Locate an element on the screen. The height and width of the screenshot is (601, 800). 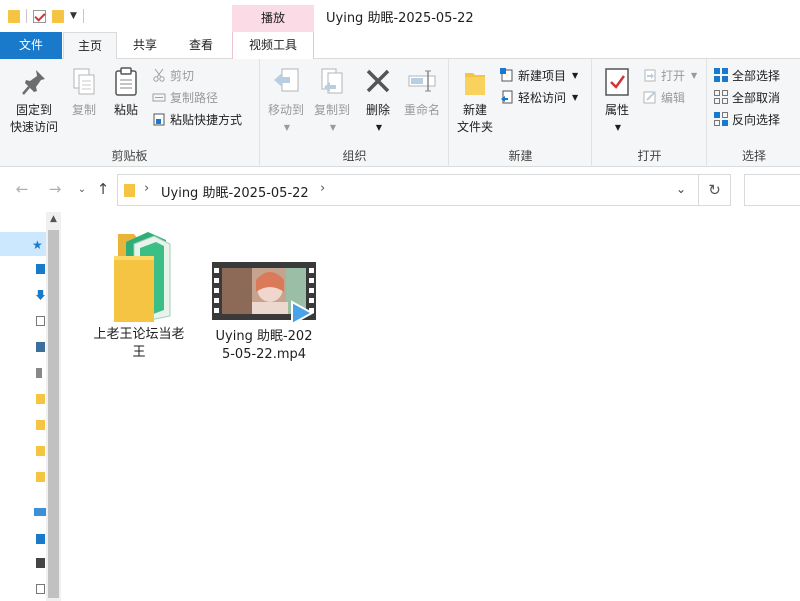
easy-access-button: 轻松访问 ▼ is located at coordinates (539, 97).